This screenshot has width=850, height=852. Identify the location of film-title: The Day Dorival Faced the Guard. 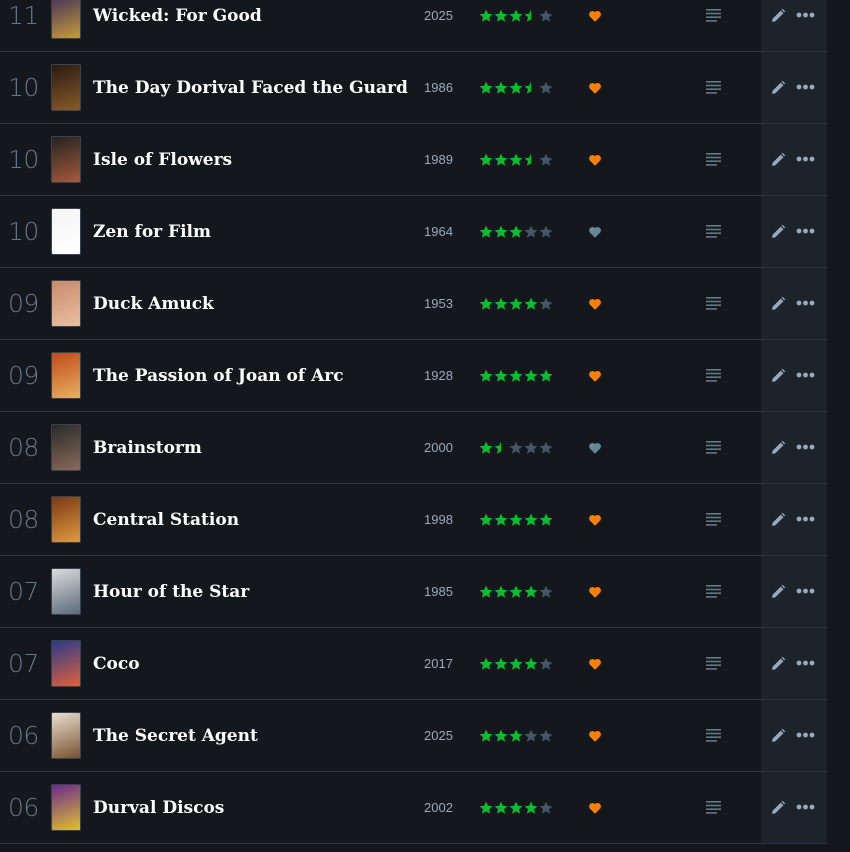
(250, 88).